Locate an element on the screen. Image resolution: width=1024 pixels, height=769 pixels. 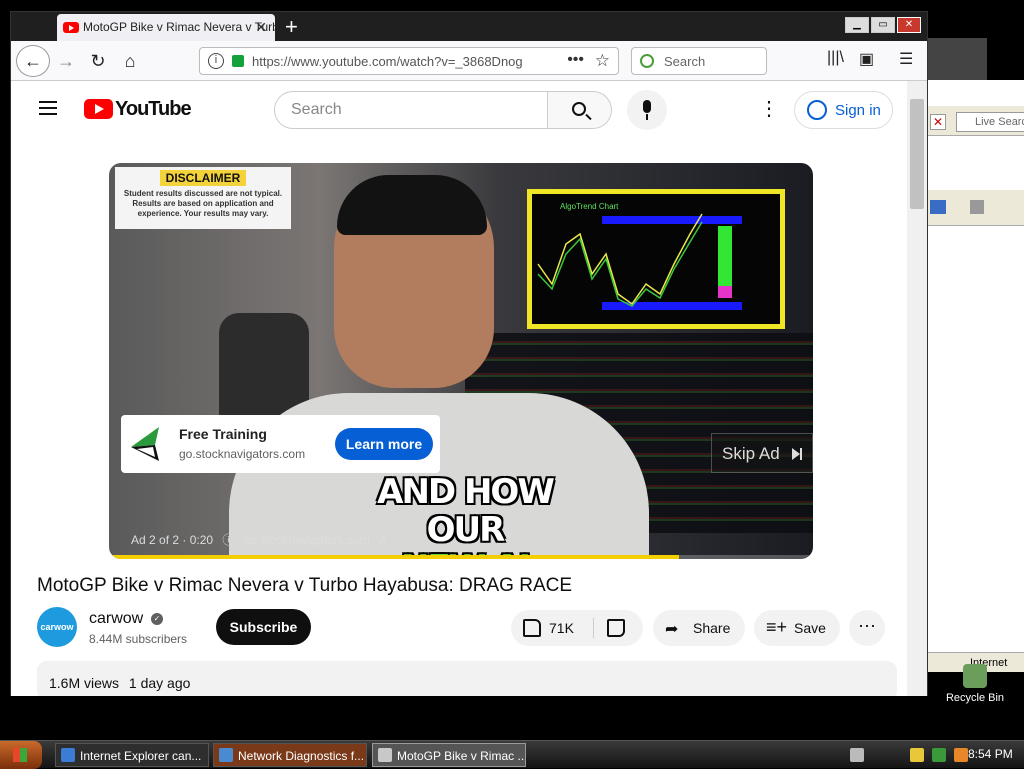
lock-icon is located at coordinates (238, 61).